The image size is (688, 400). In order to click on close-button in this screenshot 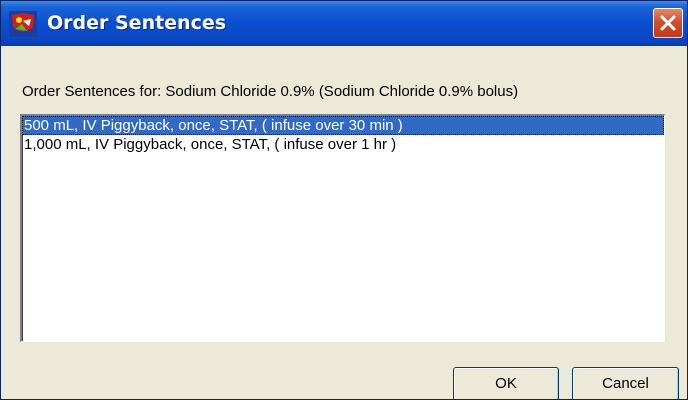, I will do `click(668, 23)`.